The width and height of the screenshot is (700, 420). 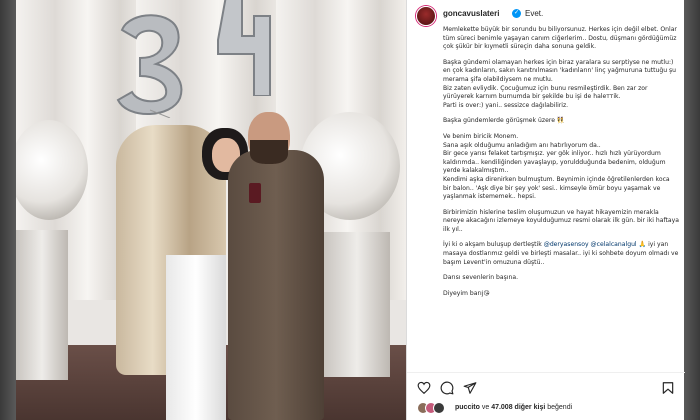 I want to click on liker-username: puccito, so click(x=467, y=407).